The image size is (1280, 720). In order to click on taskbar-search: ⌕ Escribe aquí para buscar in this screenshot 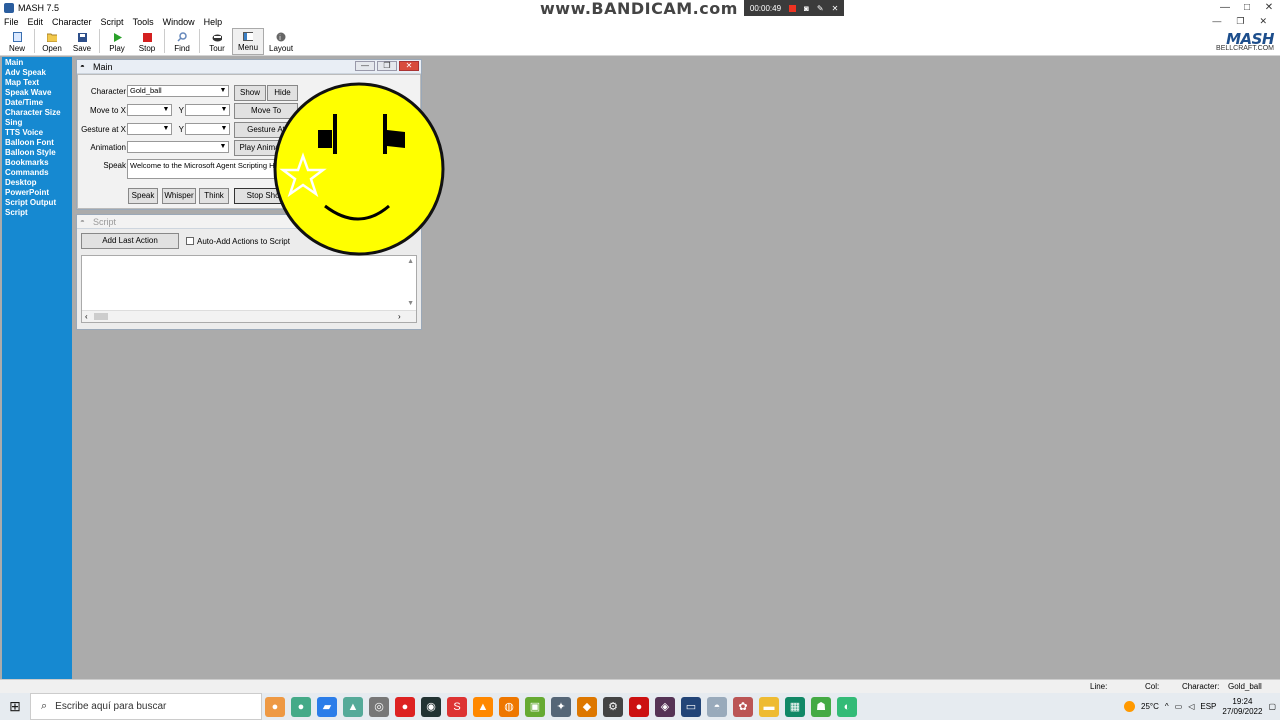, I will do `click(146, 706)`.